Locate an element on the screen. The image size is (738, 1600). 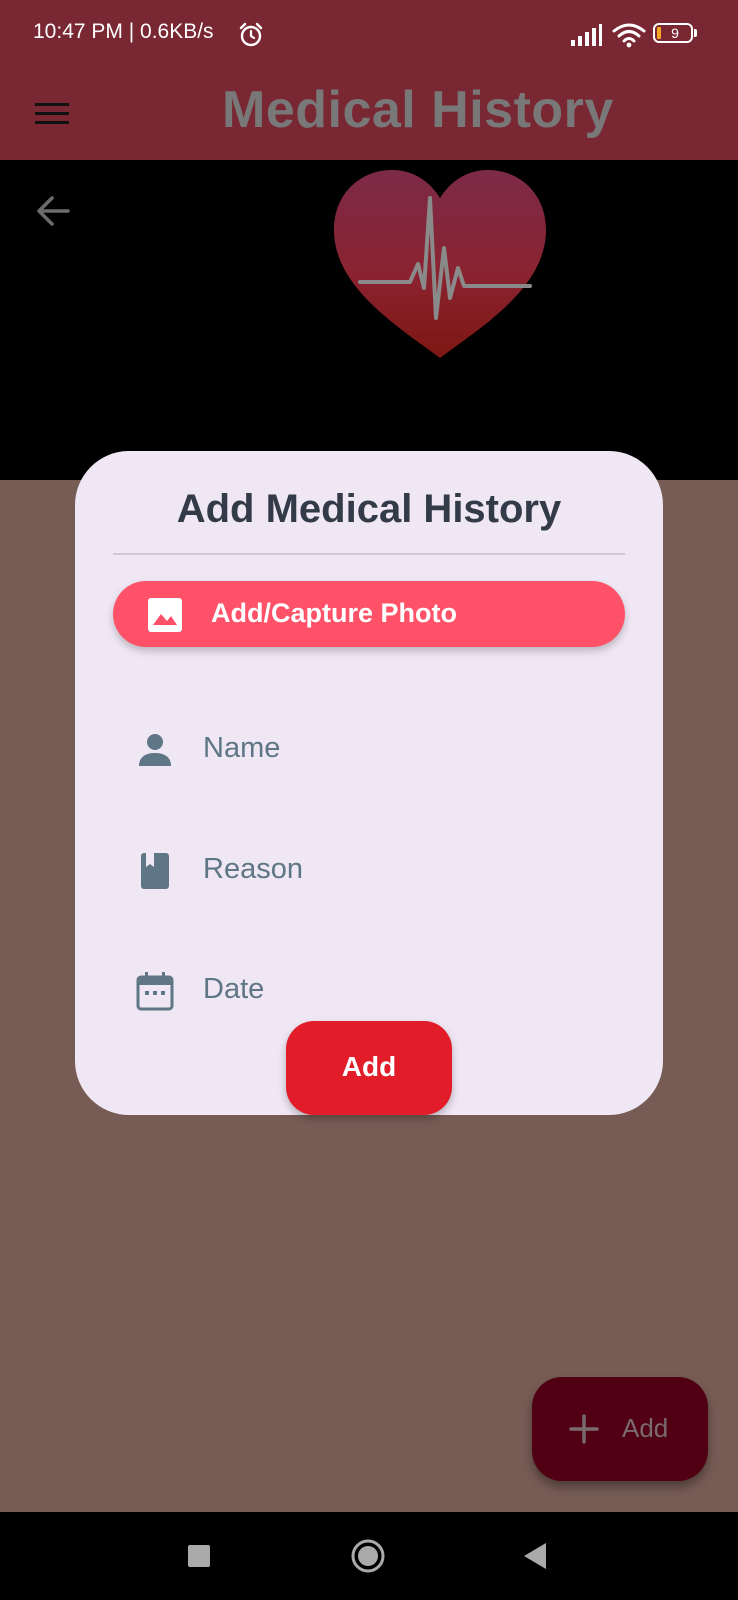
dialog-title: Add Medical History is located at coordinates (369, 509).